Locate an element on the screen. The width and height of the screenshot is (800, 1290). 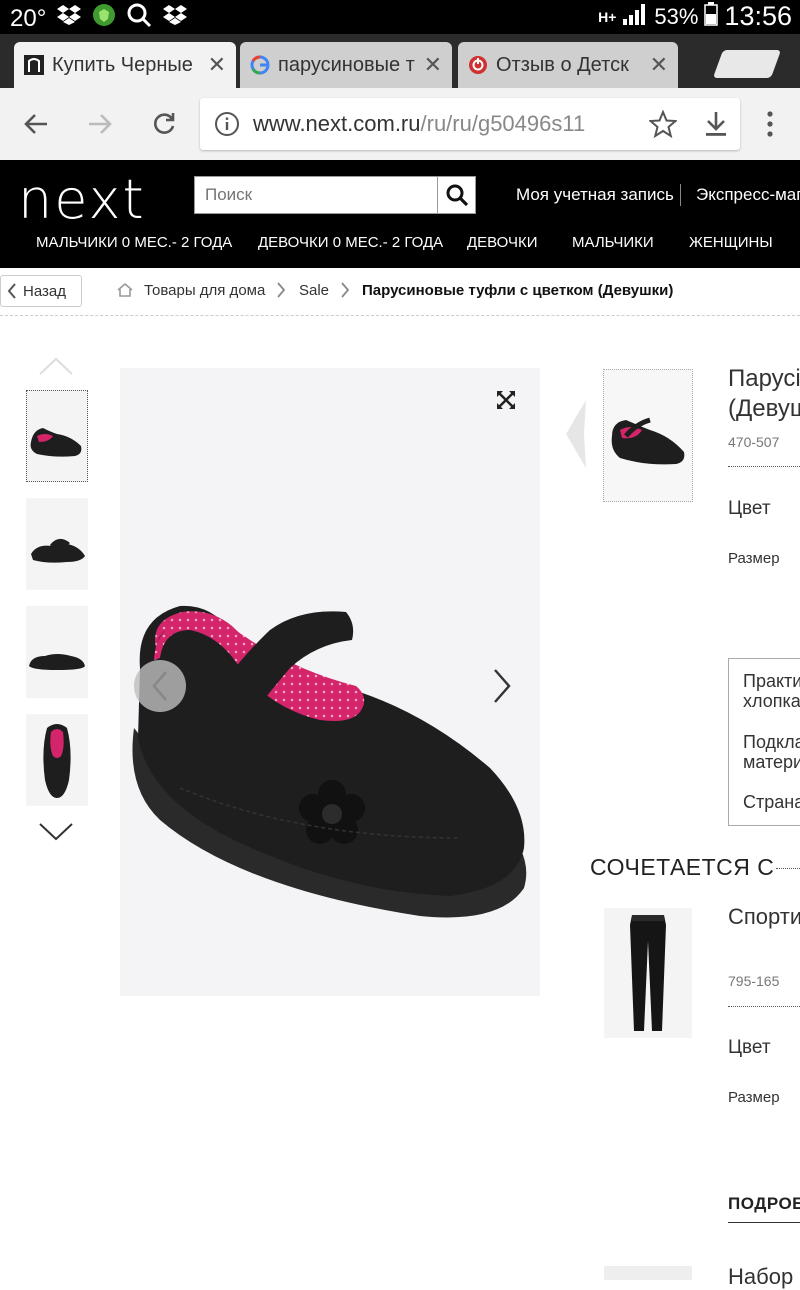
info-line: хлопка is located at coordinates (771, 701).